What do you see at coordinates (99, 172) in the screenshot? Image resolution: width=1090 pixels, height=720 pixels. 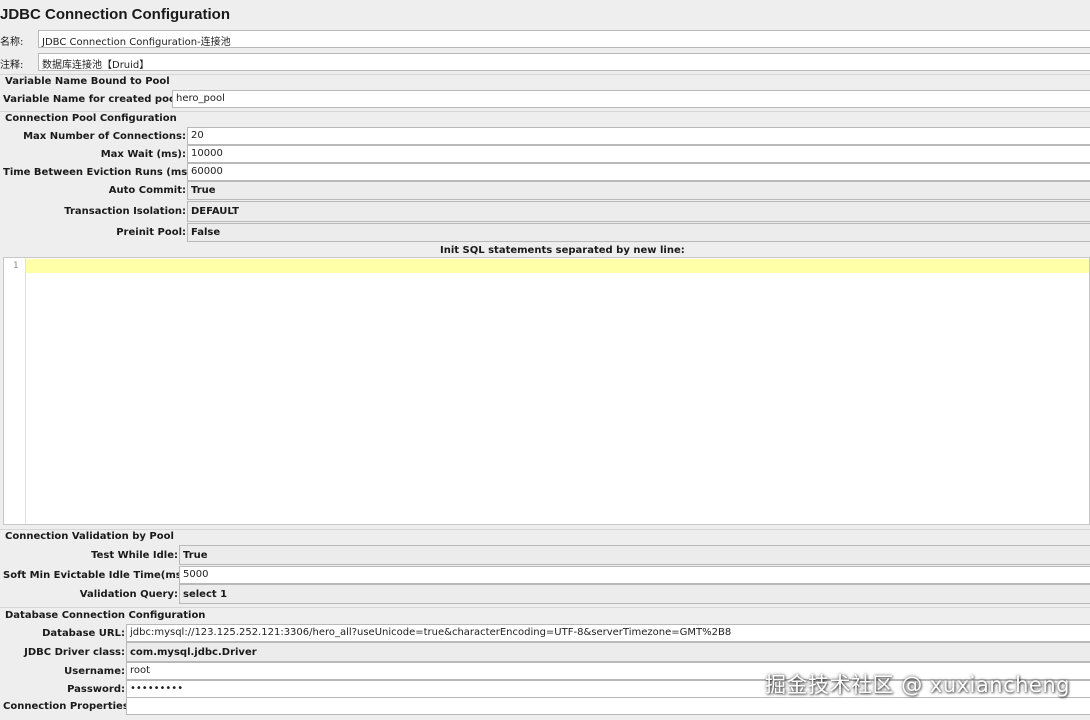 I see `eviction-runs-label: Time Between Eviction Runs (ms):` at bounding box center [99, 172].